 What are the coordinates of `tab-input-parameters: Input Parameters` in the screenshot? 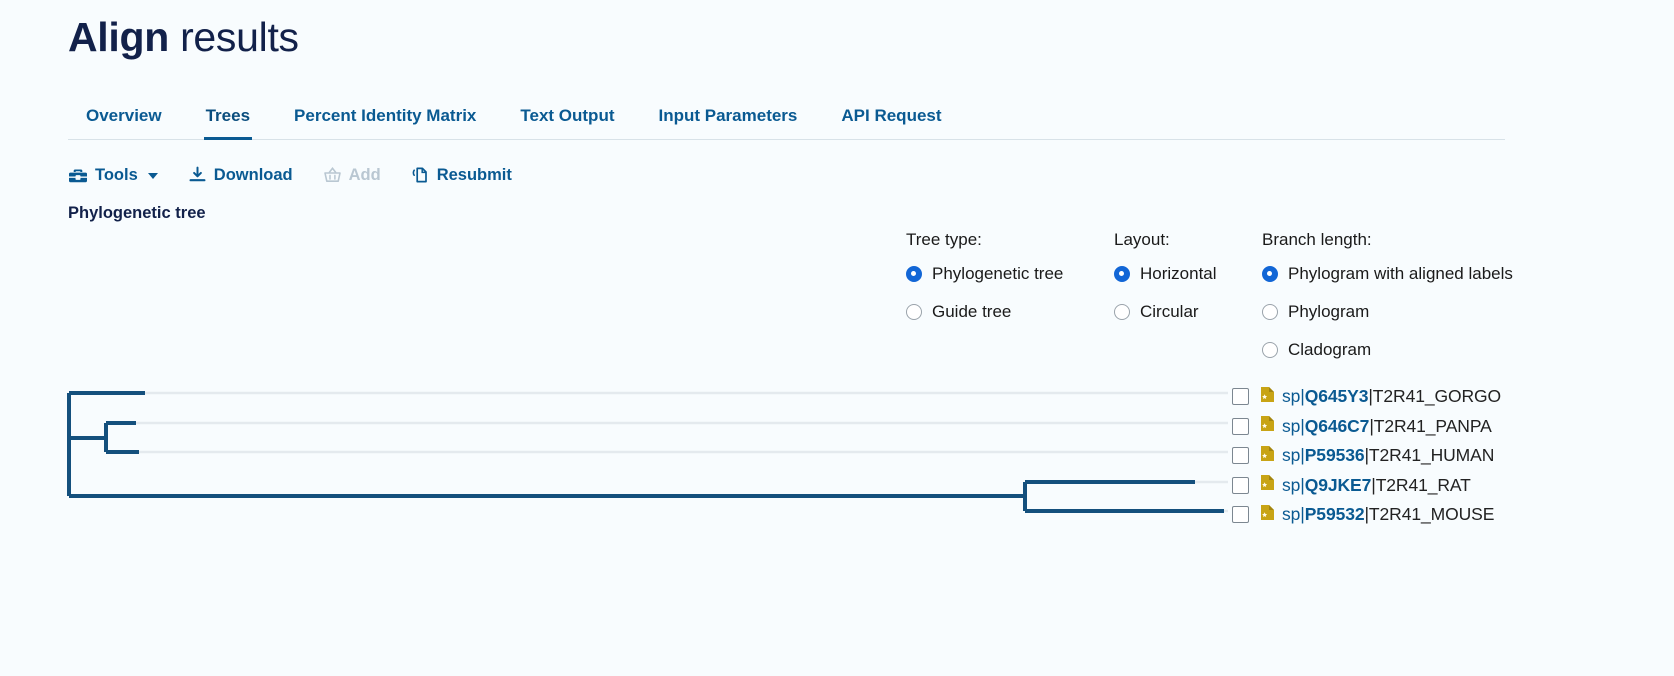 It's located at (728, 122).